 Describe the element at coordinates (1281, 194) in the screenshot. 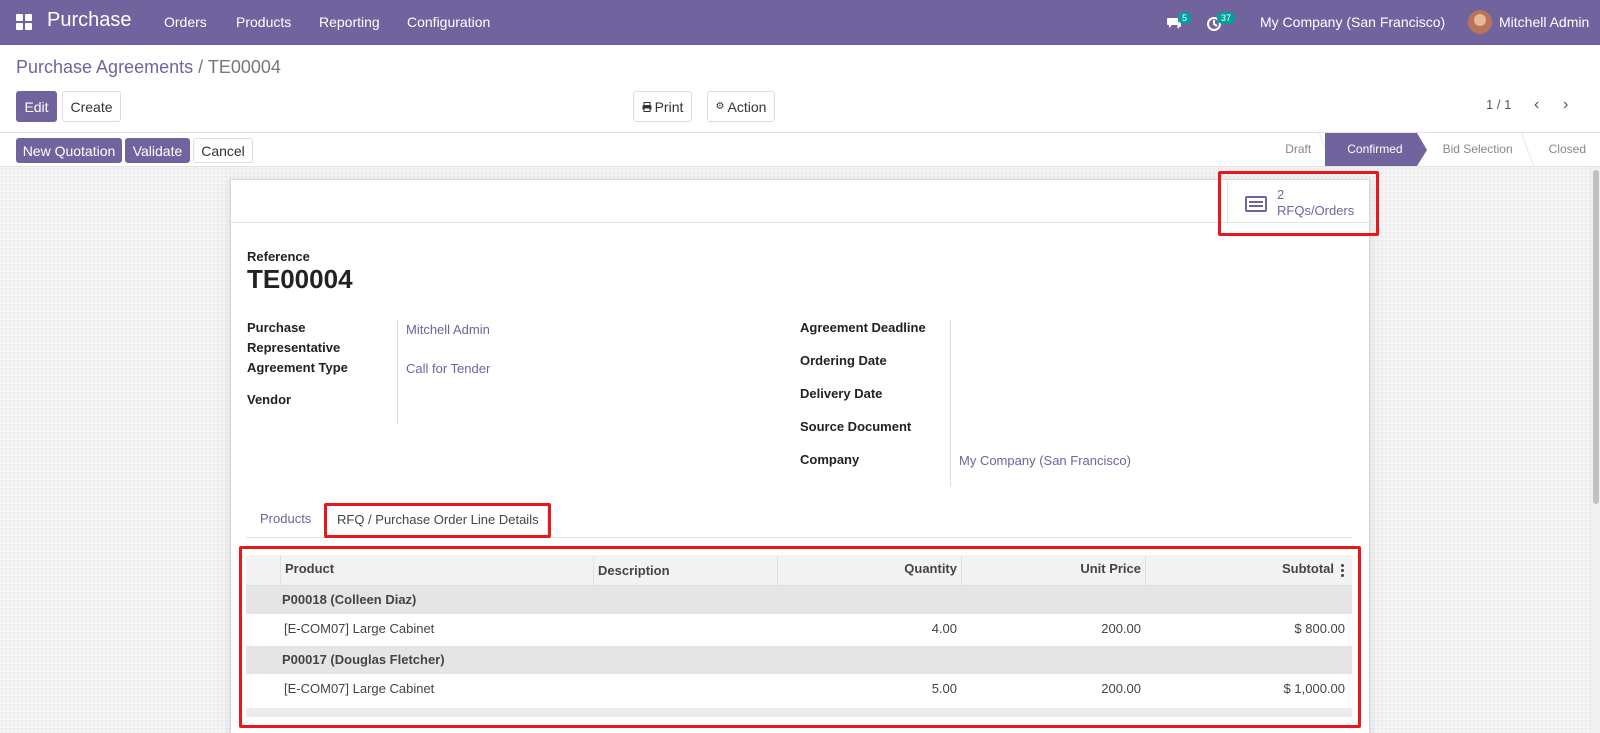

I see `rfqs-count: 2` at that location.